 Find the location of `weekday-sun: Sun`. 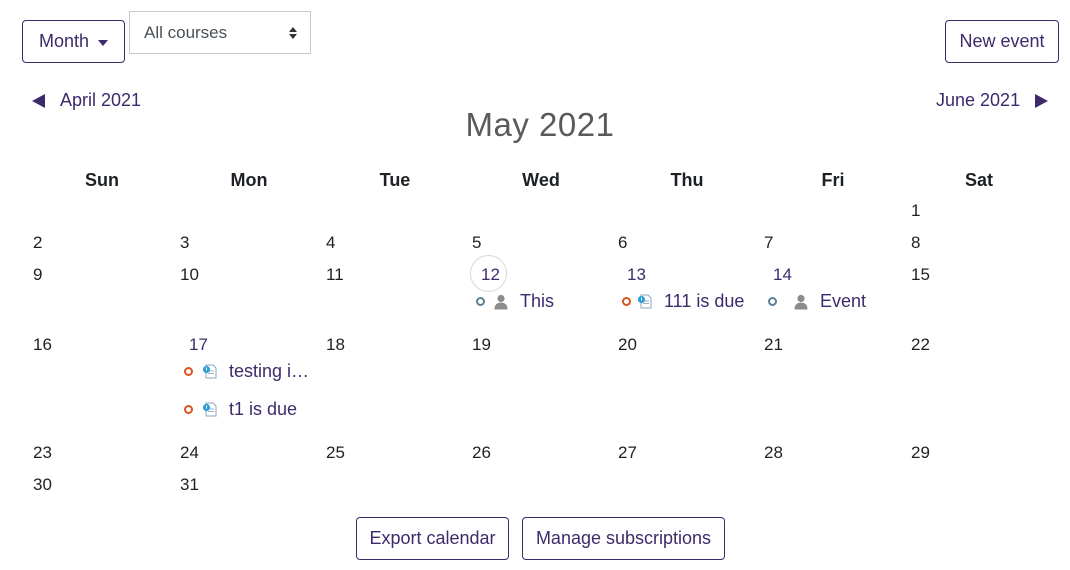

weekday-sun: Sun is located at coordinates (102, 180).